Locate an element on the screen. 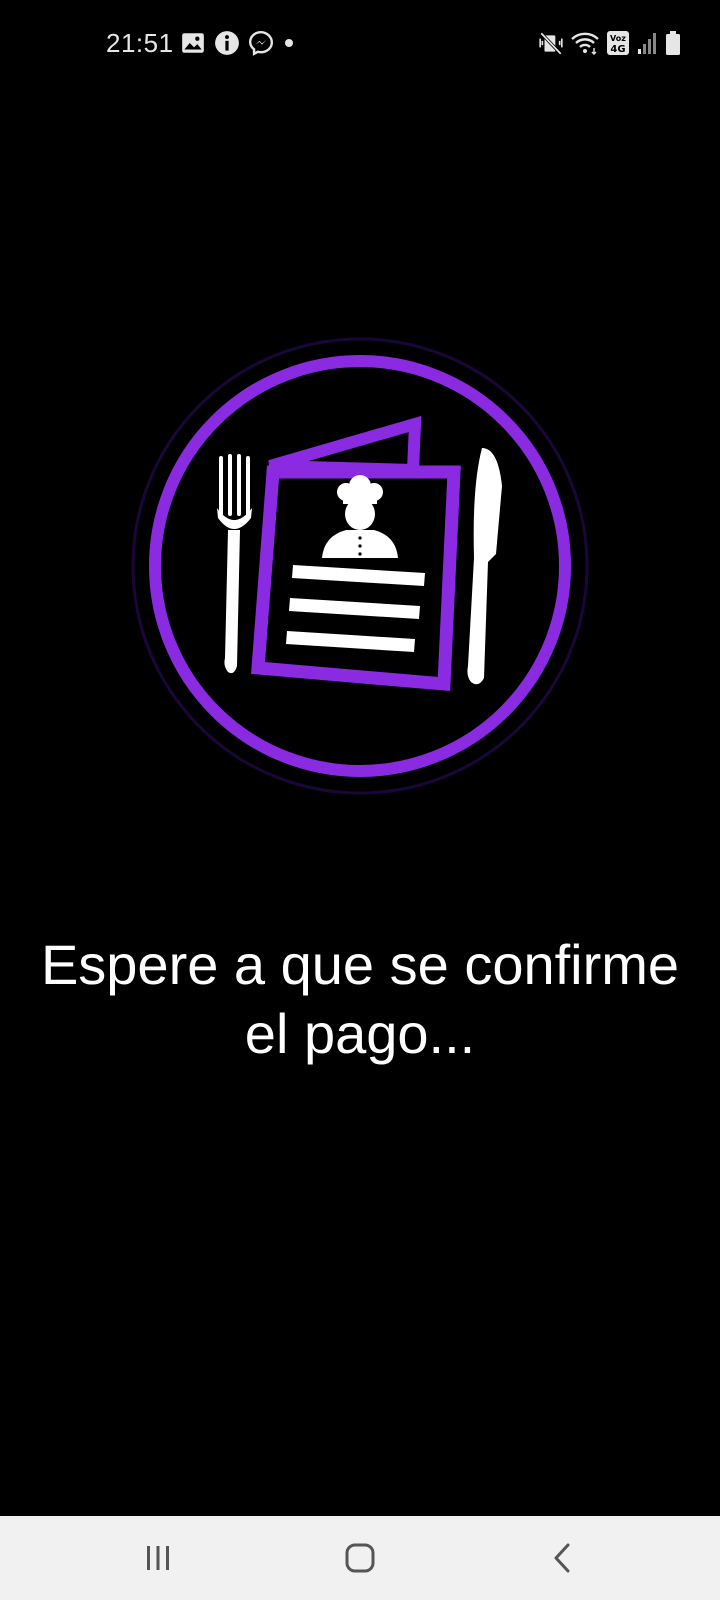 Image resolution: width=720 pixels, height=1600 pixels. notification-icons is located at coordinates (238, 43).